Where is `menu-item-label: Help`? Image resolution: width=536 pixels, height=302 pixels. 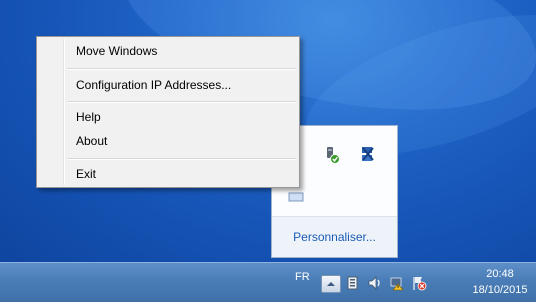
menu-item-label: Help is located at coordinates (88, 117).